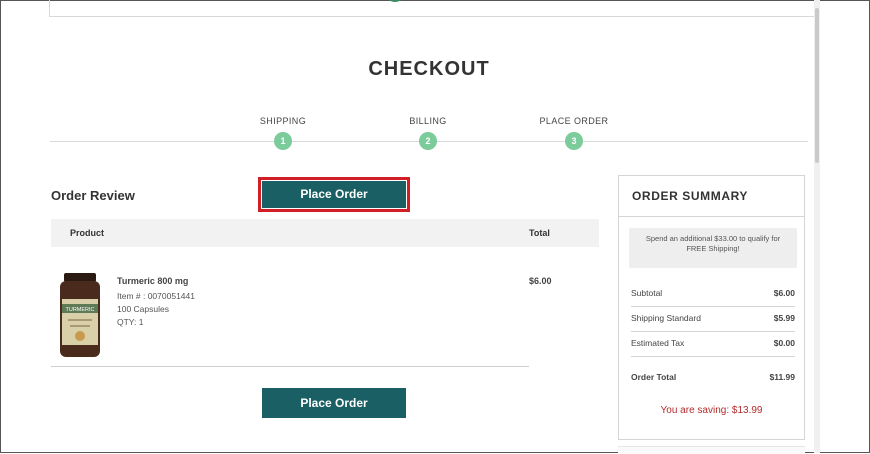 Image resolution: width=870 pixels, height=454 pixels. I want to click on step-shipping: SHIPPING 1, so click(283, 133).